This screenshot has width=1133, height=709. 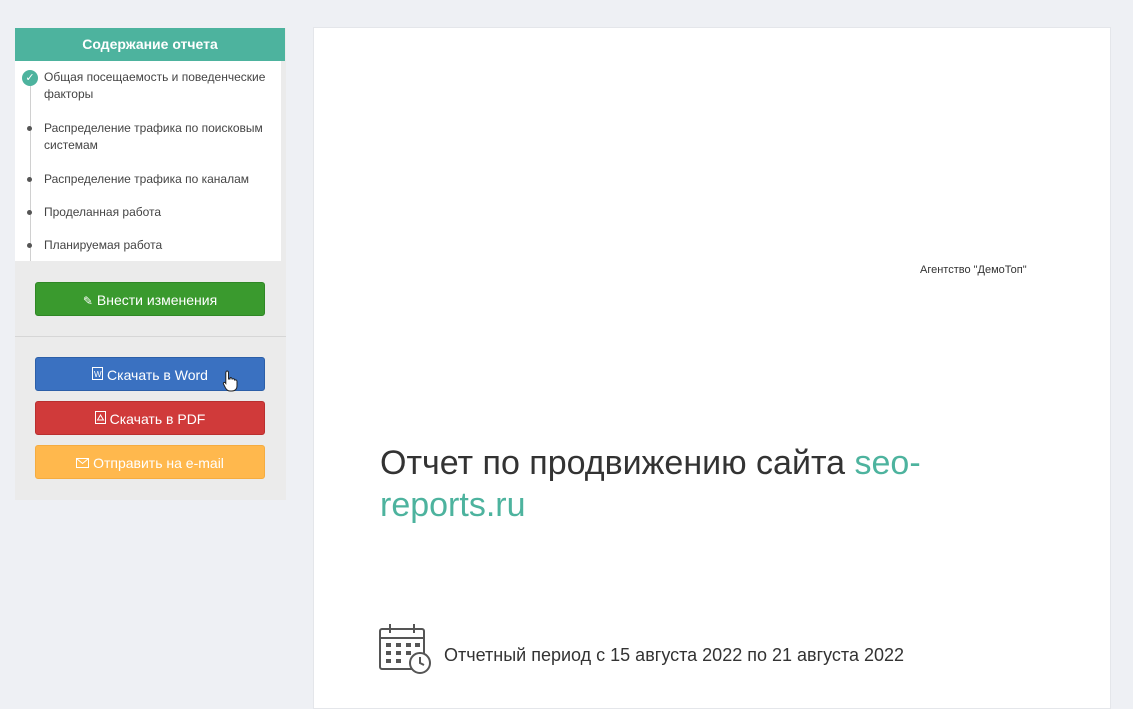 I want to click on envelope-icon, so click(x=83, y=464).